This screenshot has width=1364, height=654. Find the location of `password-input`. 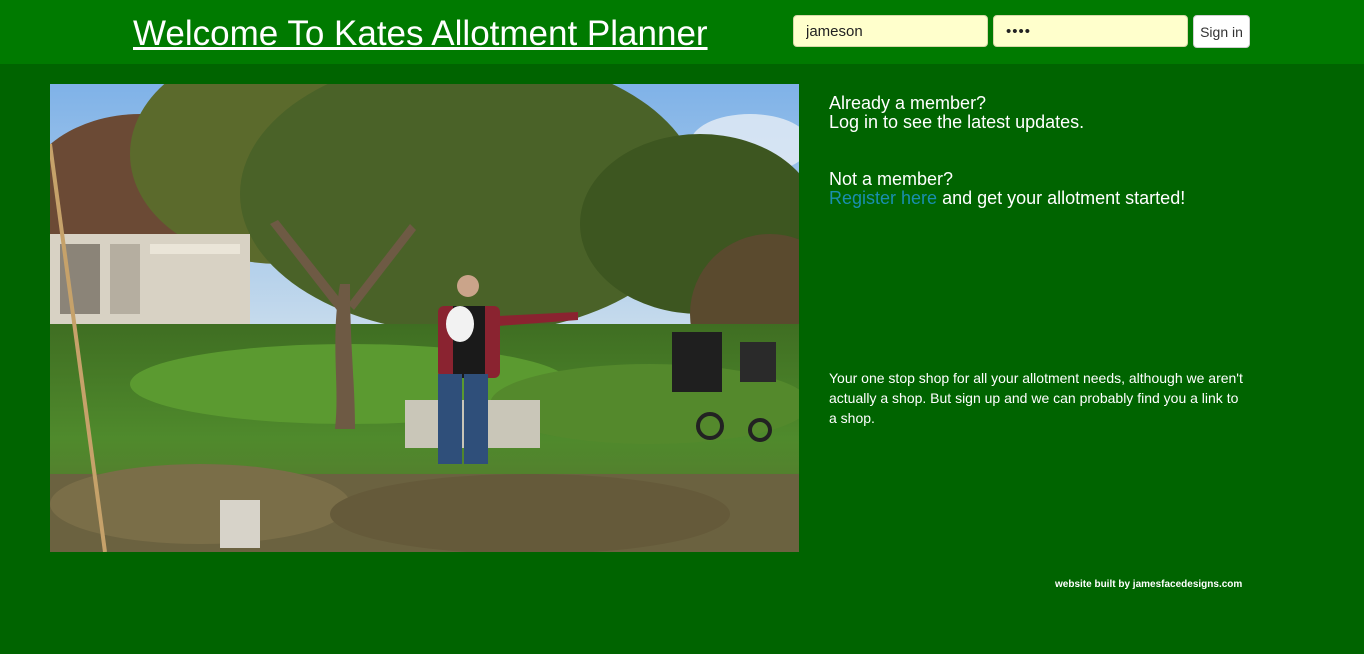

password-input is located at coordinates (1090, 31).